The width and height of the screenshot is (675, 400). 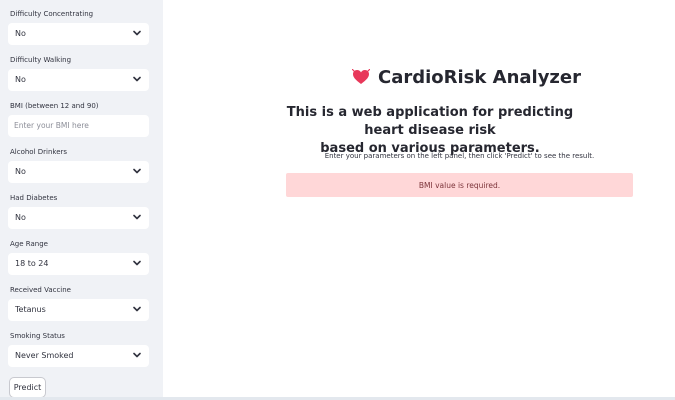 I want to click on had-diabetes-label: Had Diabetes, so click(x=34, y=198).